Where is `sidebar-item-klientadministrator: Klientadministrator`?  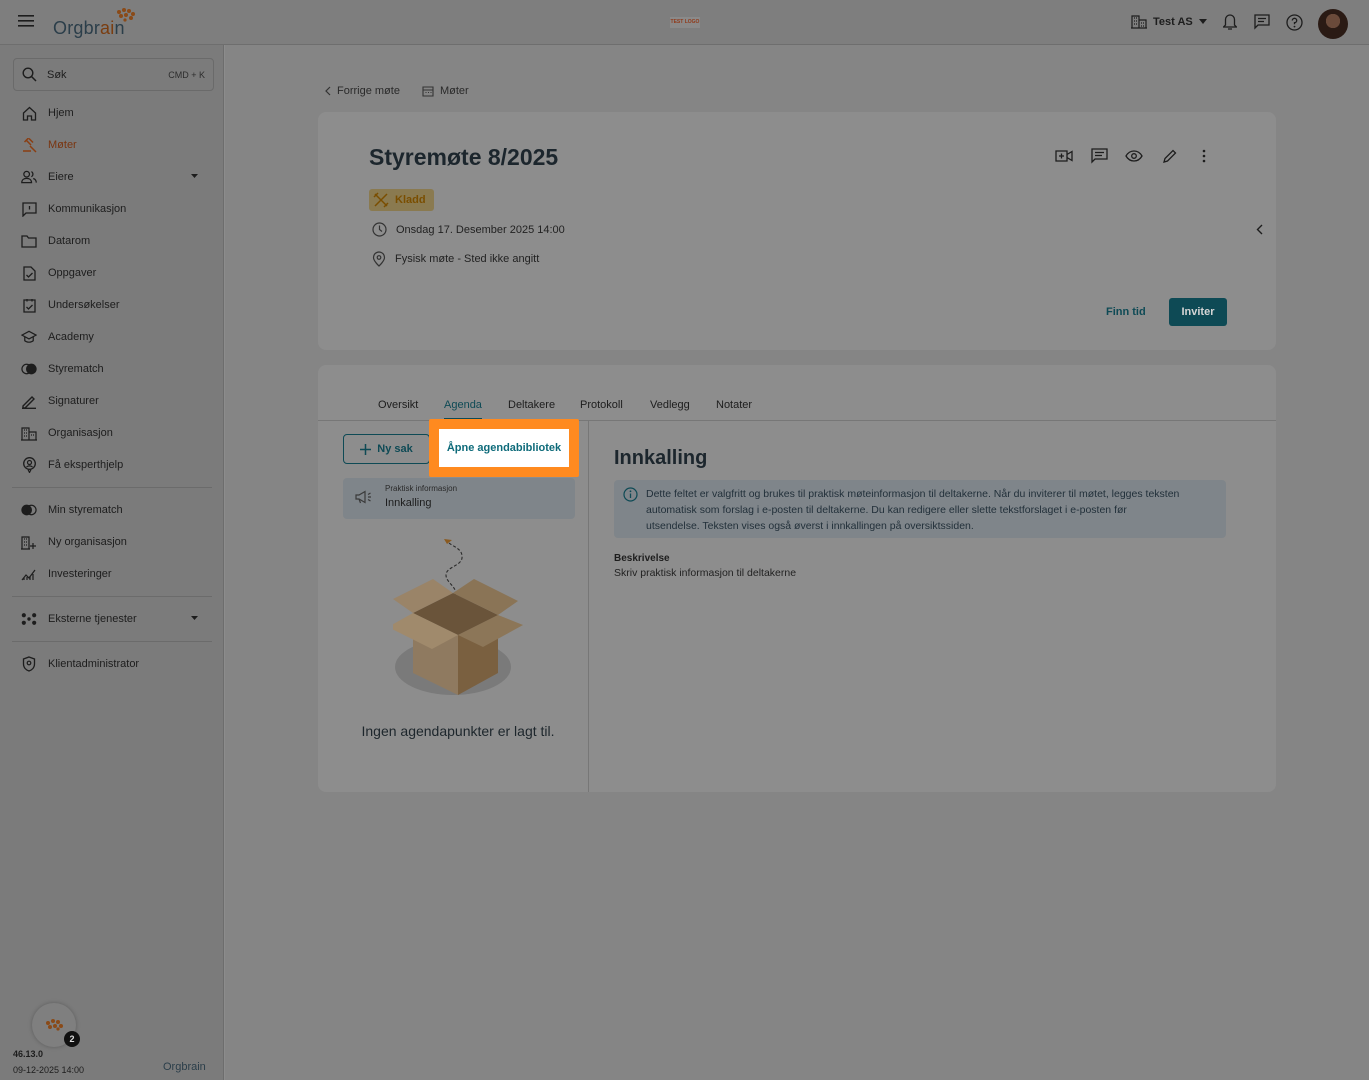 sidebar-item-klientadministrator: Klientadministrator is located at coordinates (112, 664).